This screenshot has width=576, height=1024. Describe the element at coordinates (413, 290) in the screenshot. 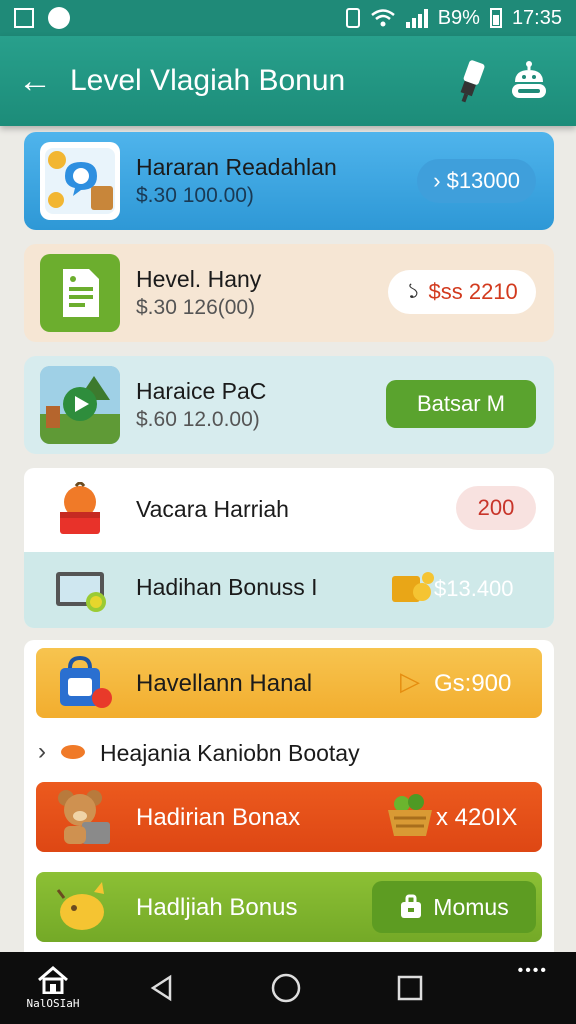

I see `tag-icon: ১` at that location.